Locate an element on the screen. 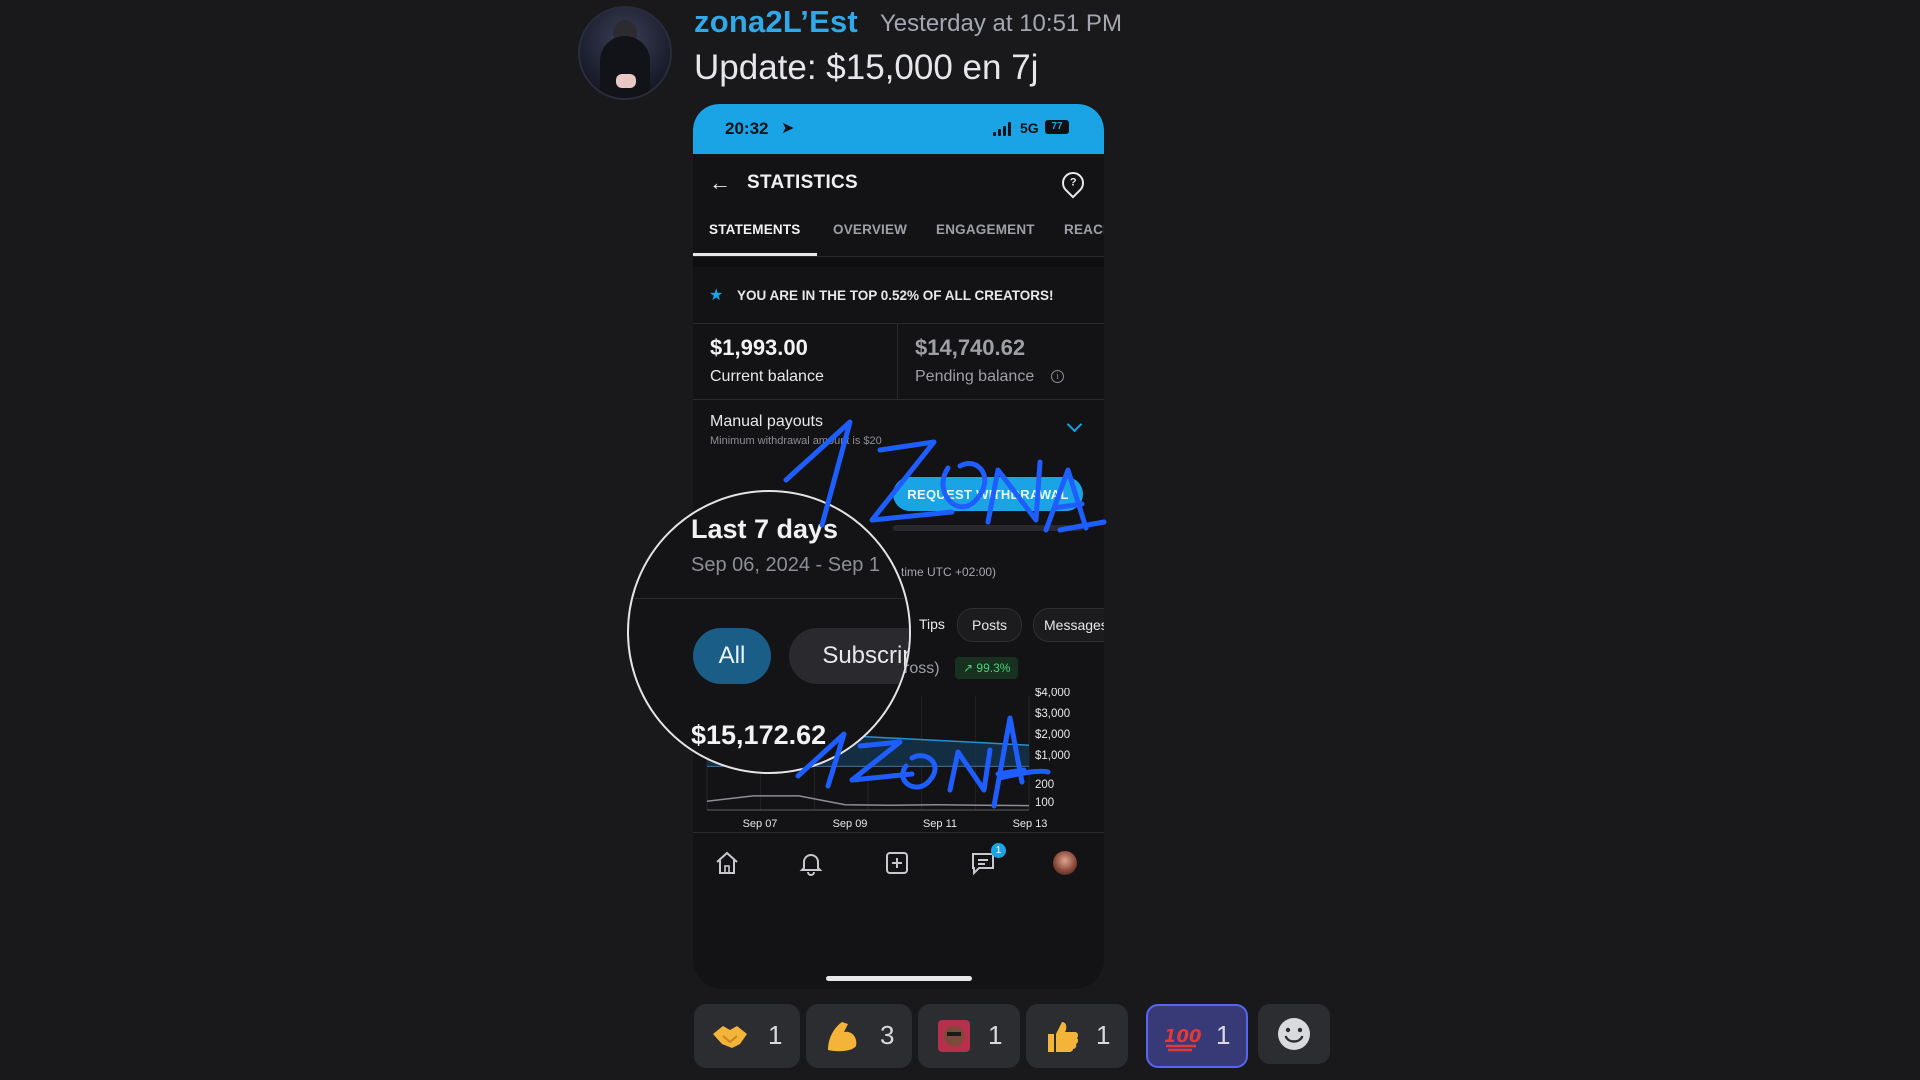  x-tick-label: Sep 13 is located at coordinates (1030, 824).